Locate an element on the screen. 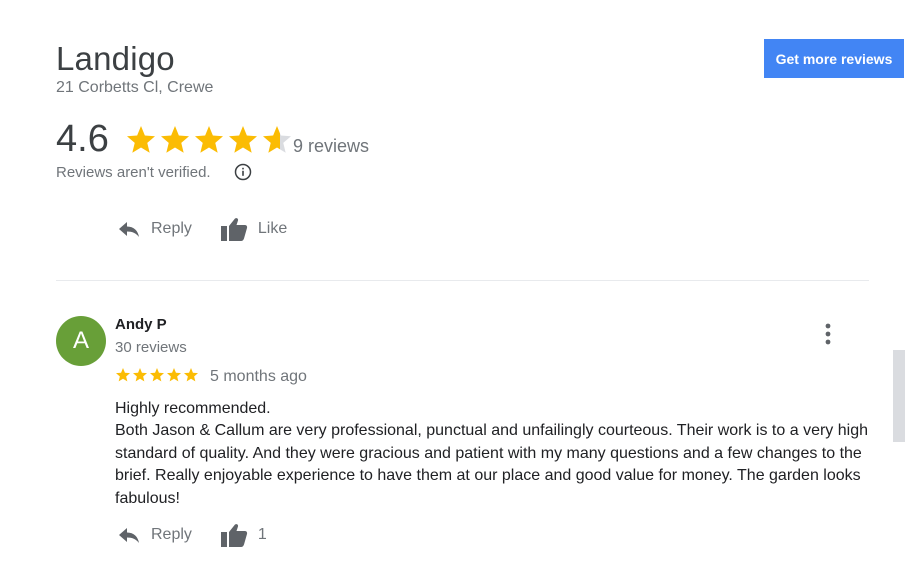 This screenshot has height=581, width=917. reply-button: Reply is located at coordinates (154, 229).